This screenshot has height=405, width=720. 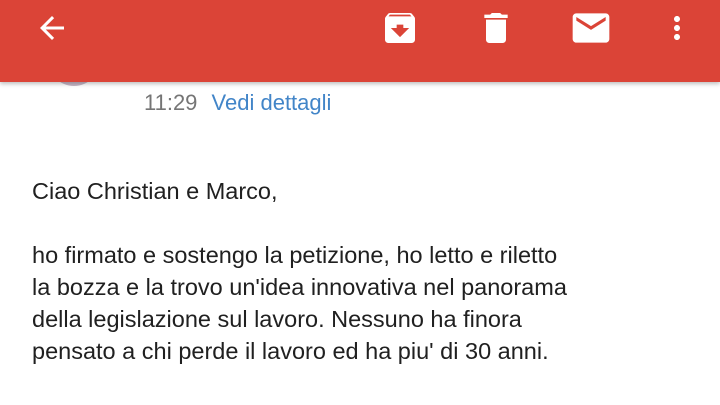 I want to click on arrow-left-icon, so click(x=52, y=28).